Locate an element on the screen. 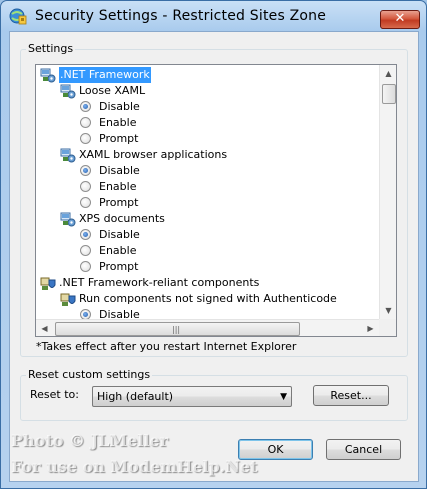  reset-to-label: Reset to: is located at coordinates (54, 394).